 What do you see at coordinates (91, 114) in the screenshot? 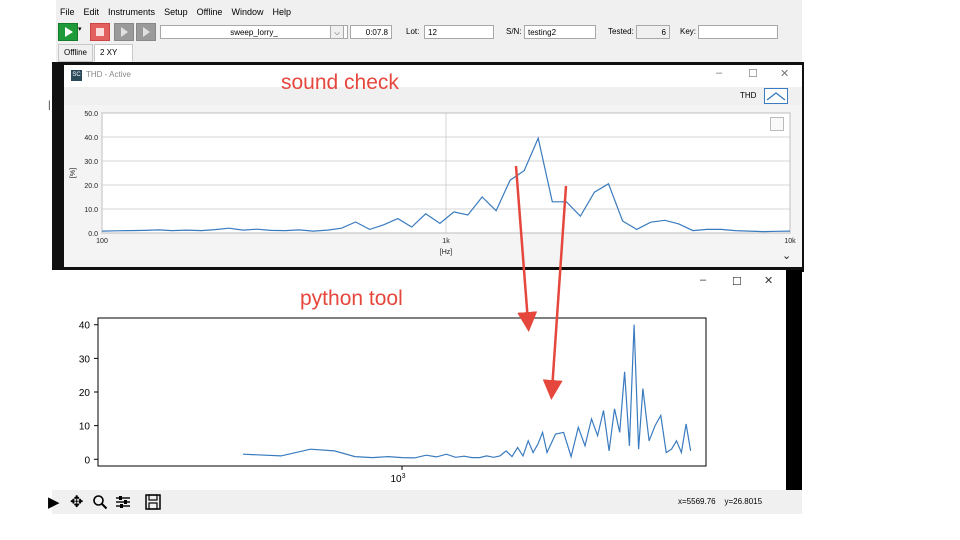
I see `thd-ytick-label: 50.0` at bounding box center [91, 114].